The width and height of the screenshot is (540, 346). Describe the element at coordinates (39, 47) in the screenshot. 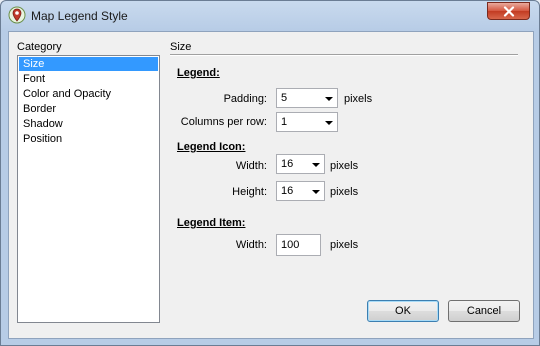

I see `category-label: Category` at that location.